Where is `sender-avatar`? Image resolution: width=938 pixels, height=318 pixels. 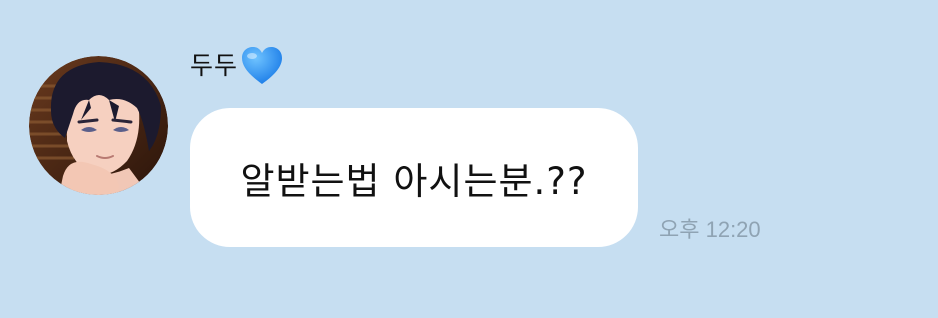 sender-avatar is located at coordinates (98, 125).